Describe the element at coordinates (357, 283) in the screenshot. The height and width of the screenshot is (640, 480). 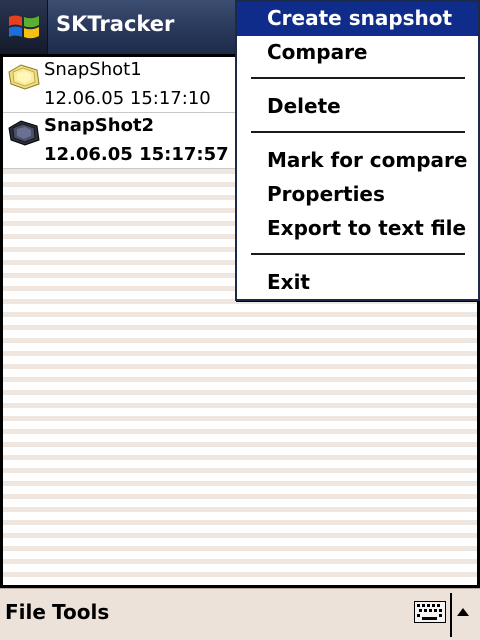
I see `menu-item-exit: Exit` at that location.